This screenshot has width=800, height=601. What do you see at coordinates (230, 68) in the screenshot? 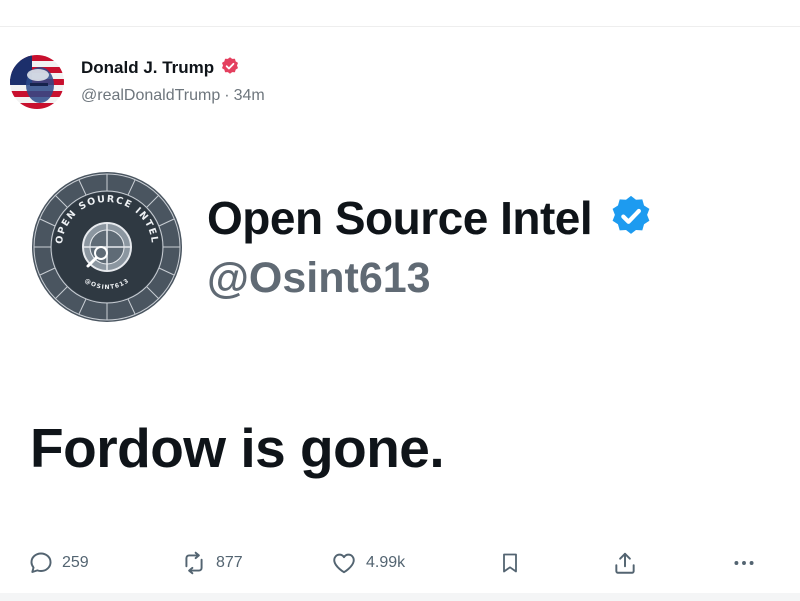
I see `verified-badge-icon` at bounding box center [230, 68].